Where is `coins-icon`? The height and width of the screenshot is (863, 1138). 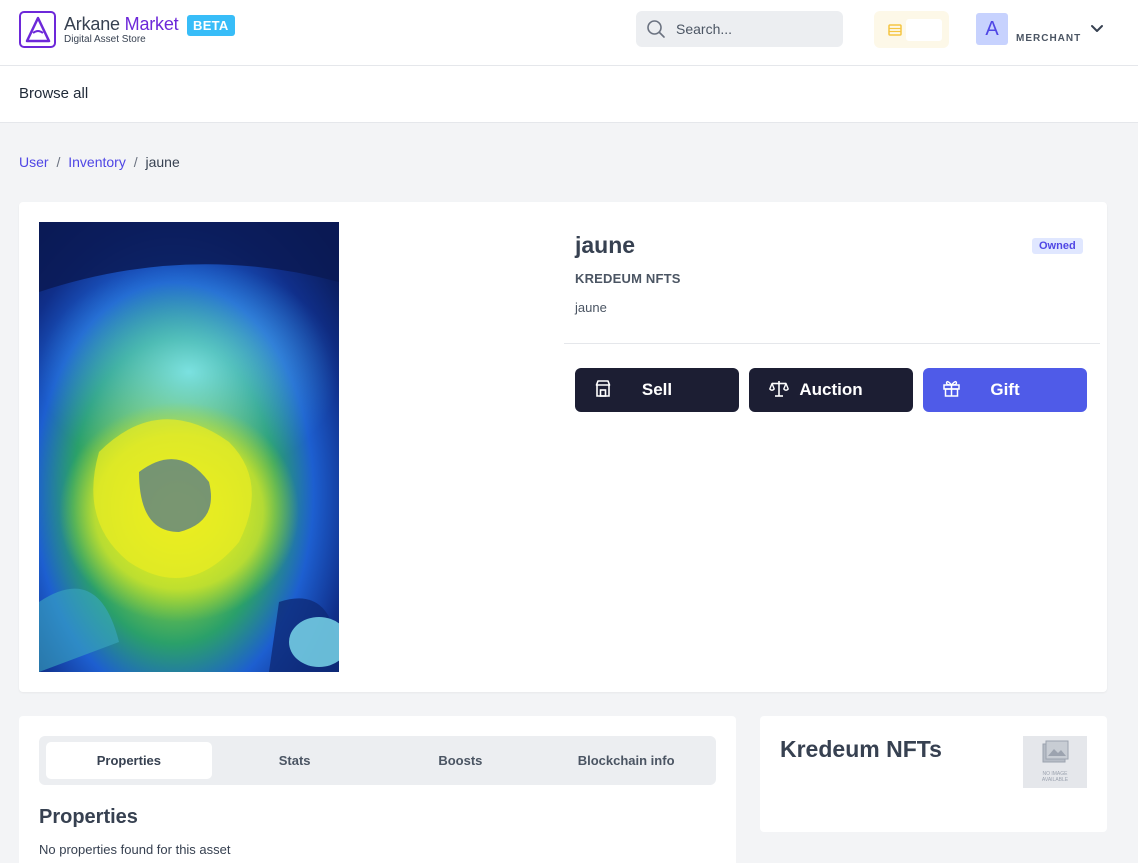 coins-icon is located at coordinates (895, 29).